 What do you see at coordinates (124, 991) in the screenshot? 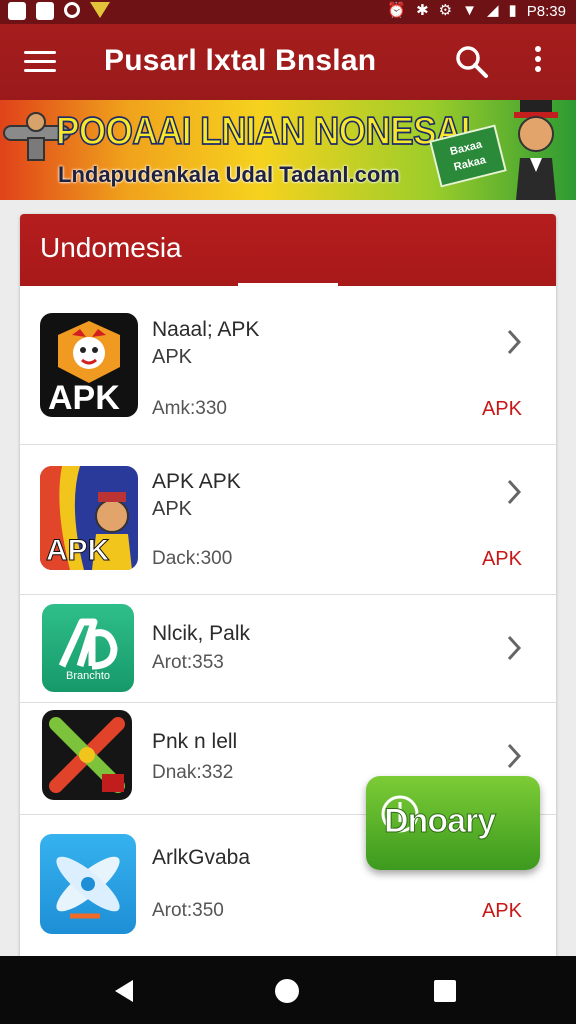
I see `back-icon` at bounding box center [124, 991].